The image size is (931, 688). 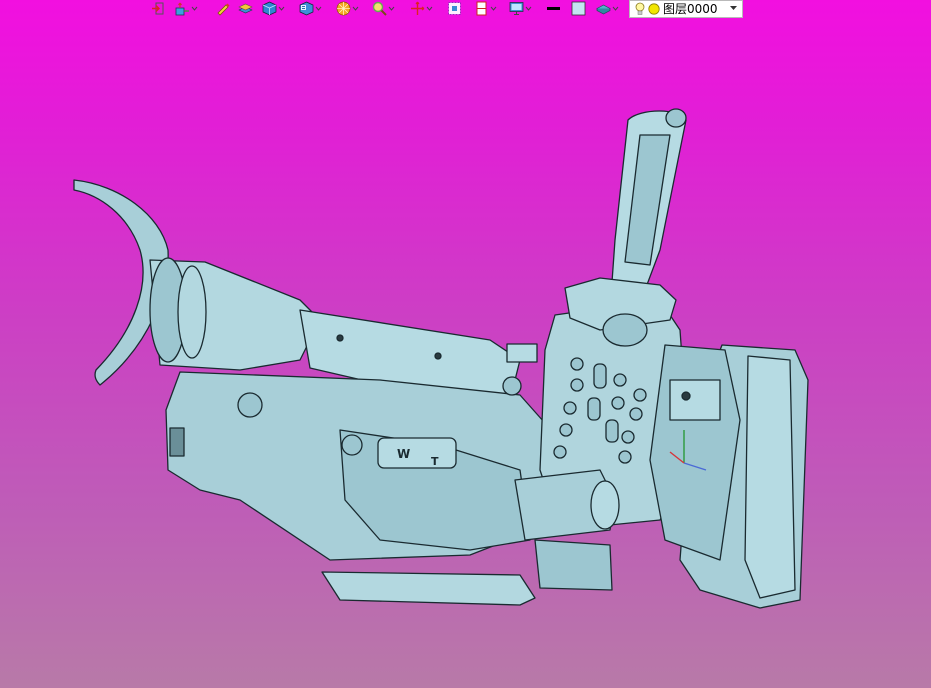 What do you see at coordinates (603, 9) in the screenshot?
I see `surface-layer-icon` at bounding box center [603, 9].